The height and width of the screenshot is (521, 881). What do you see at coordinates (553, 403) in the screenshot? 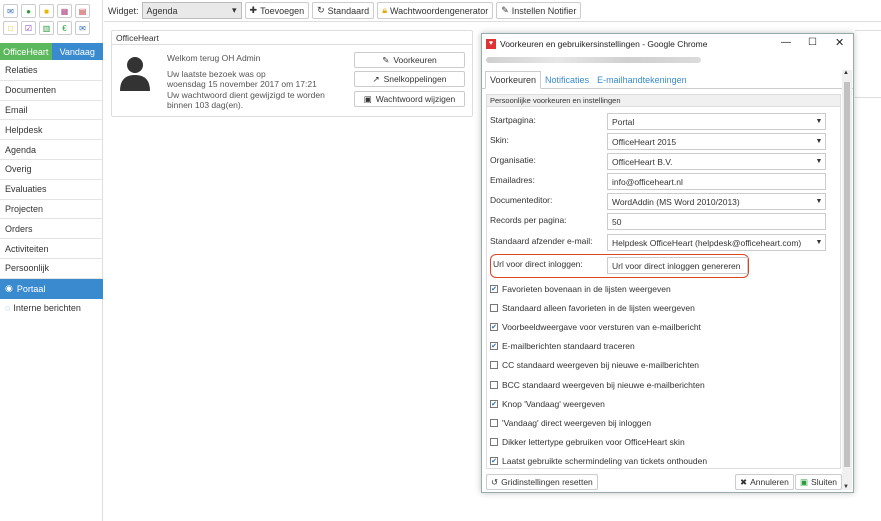
I see `check-label-6: Knop 'Vandaag' weergeven` at bounding box center [553, 403].